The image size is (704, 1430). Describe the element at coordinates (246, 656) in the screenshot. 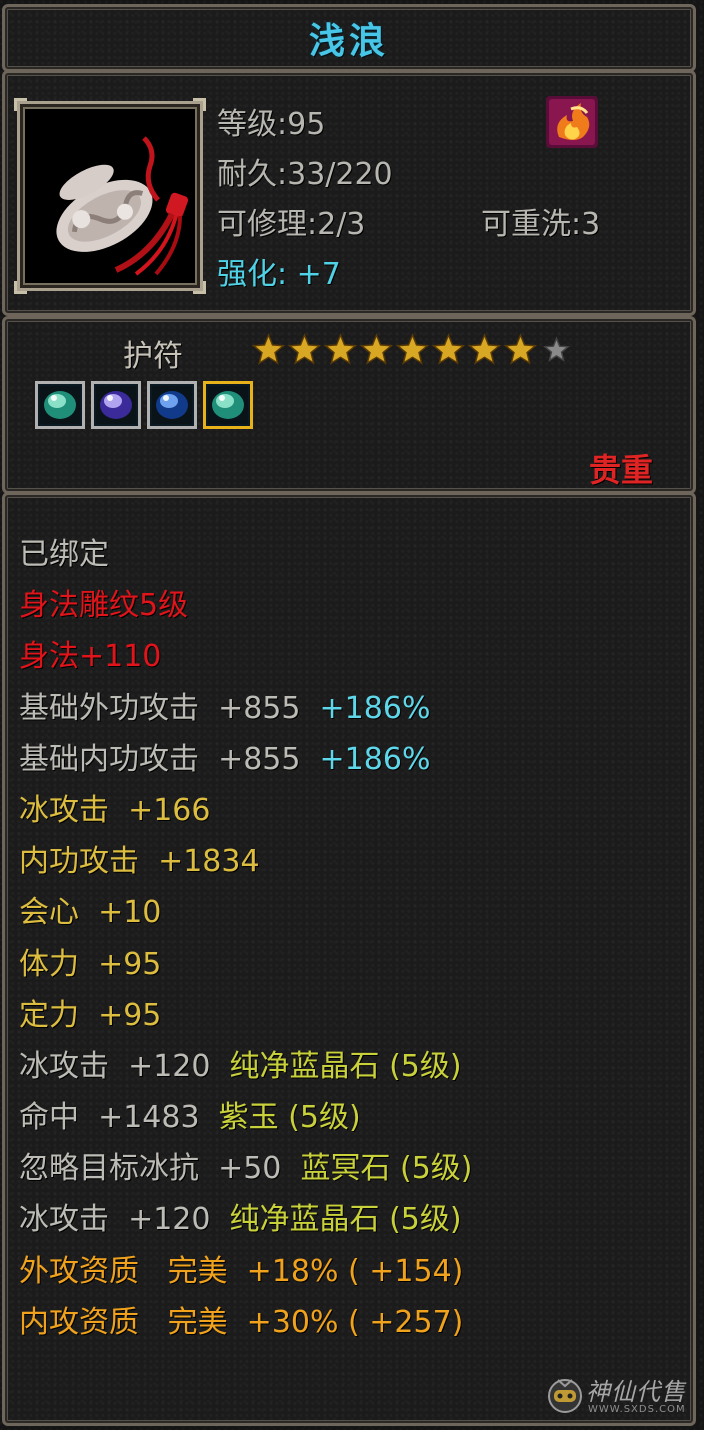

I see `attribute-row: 身法+110` at that location.